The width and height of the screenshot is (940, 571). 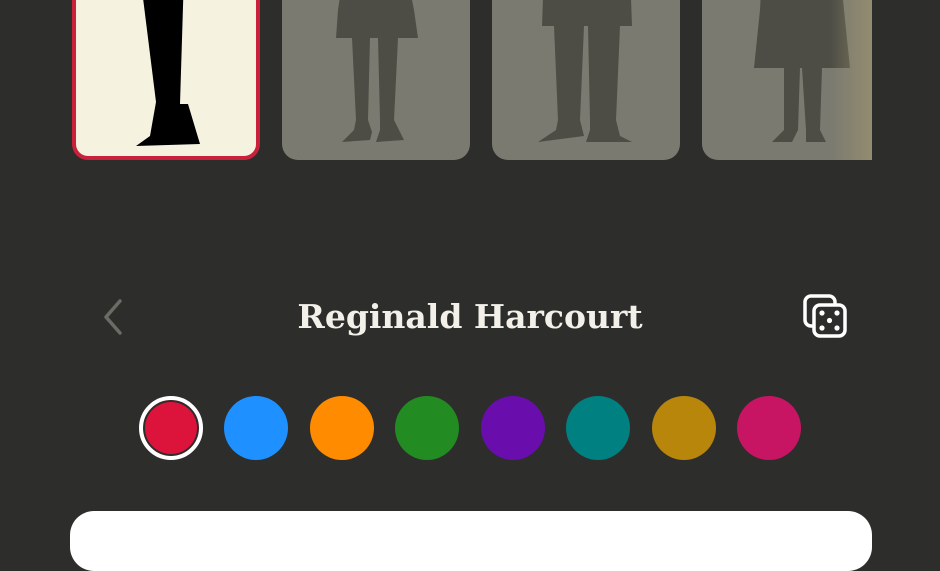 I want to click on chevron-left-icon, so click(x=114, y=317).